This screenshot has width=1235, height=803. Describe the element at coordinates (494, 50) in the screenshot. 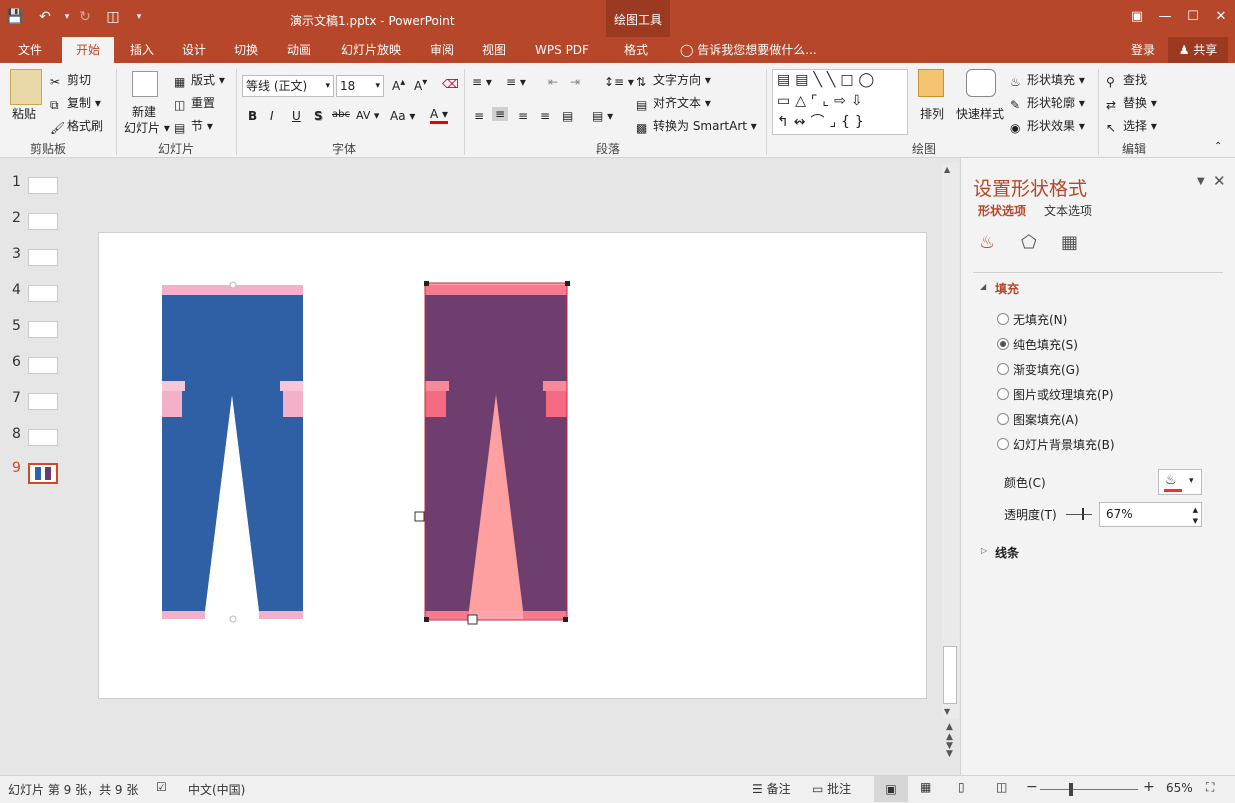

I see `tab-view: 视图` at that location.